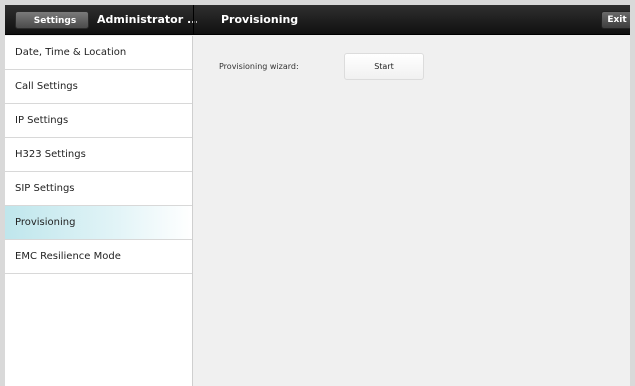 The width and height of the screenshot is (635, 386). I want to click on exit-button: Exit, so click(615, 20).